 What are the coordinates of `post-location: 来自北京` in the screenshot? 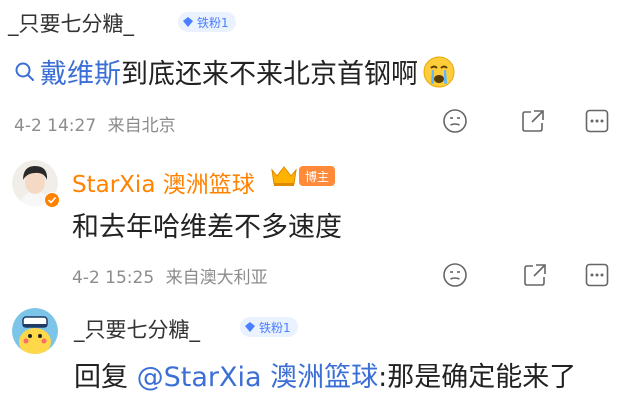 It's located at (141, 126).